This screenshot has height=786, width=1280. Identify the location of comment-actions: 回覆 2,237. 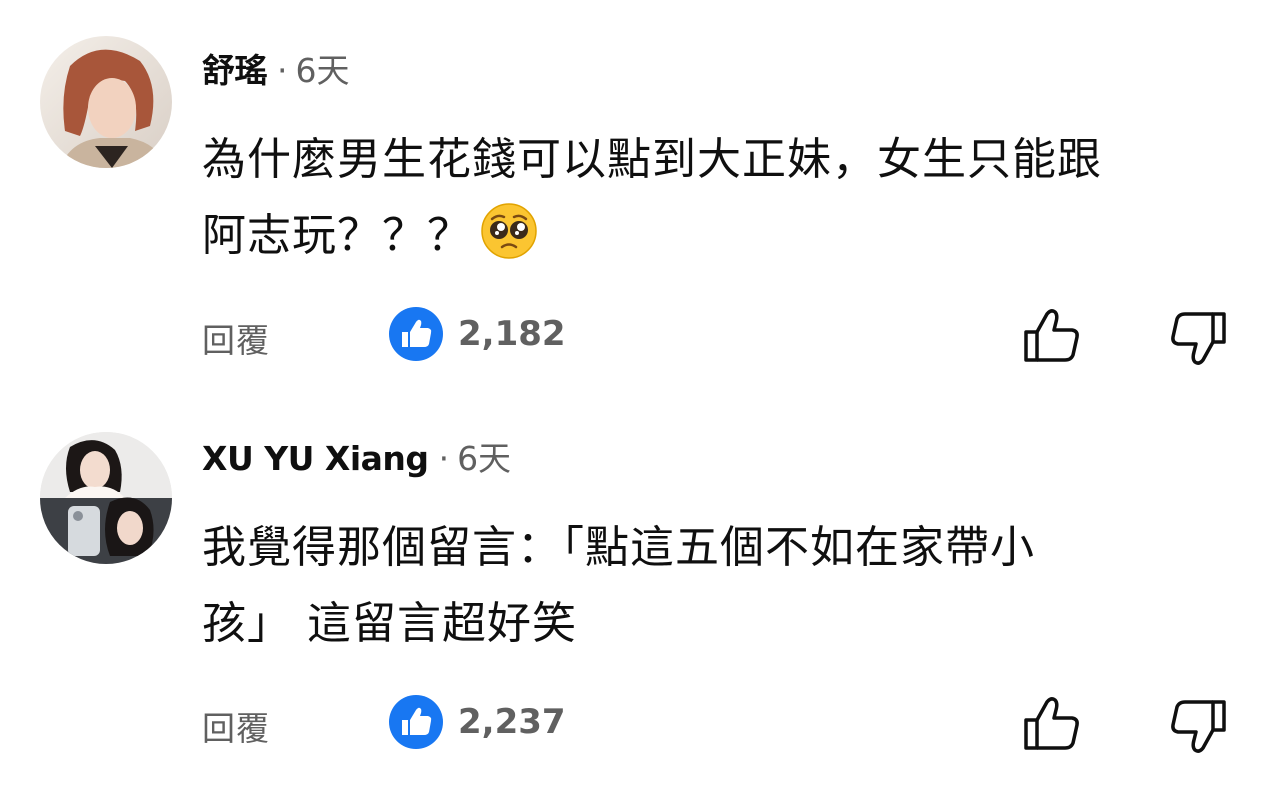
(640, 724).